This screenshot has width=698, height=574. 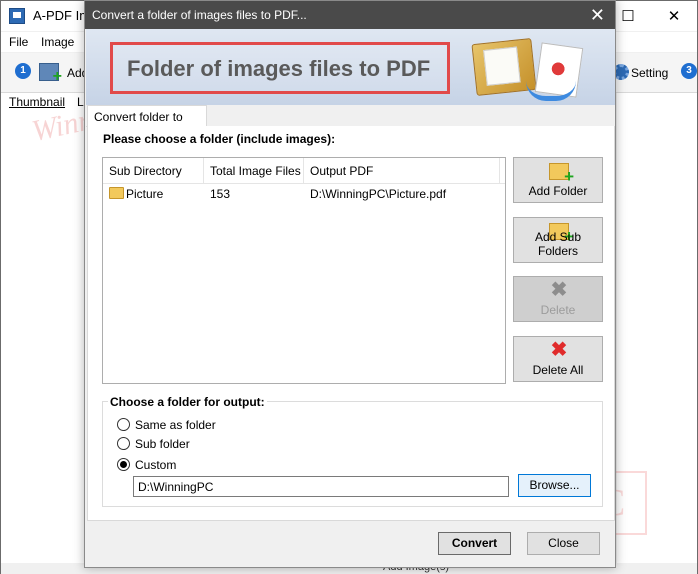 I want to click on delete-all-label: Delete All, so click(x=558, y=370).